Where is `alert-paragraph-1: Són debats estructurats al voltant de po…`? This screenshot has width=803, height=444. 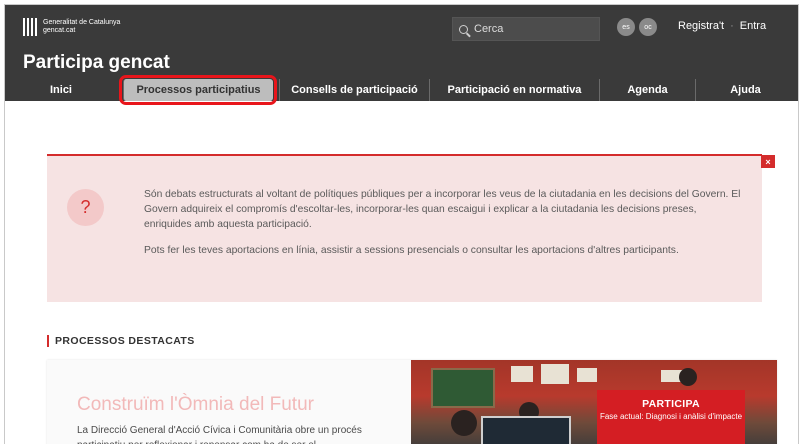
alert-paragraph-1: Són debats estructurats al voltant de po… is located at coordinates (442, 209).